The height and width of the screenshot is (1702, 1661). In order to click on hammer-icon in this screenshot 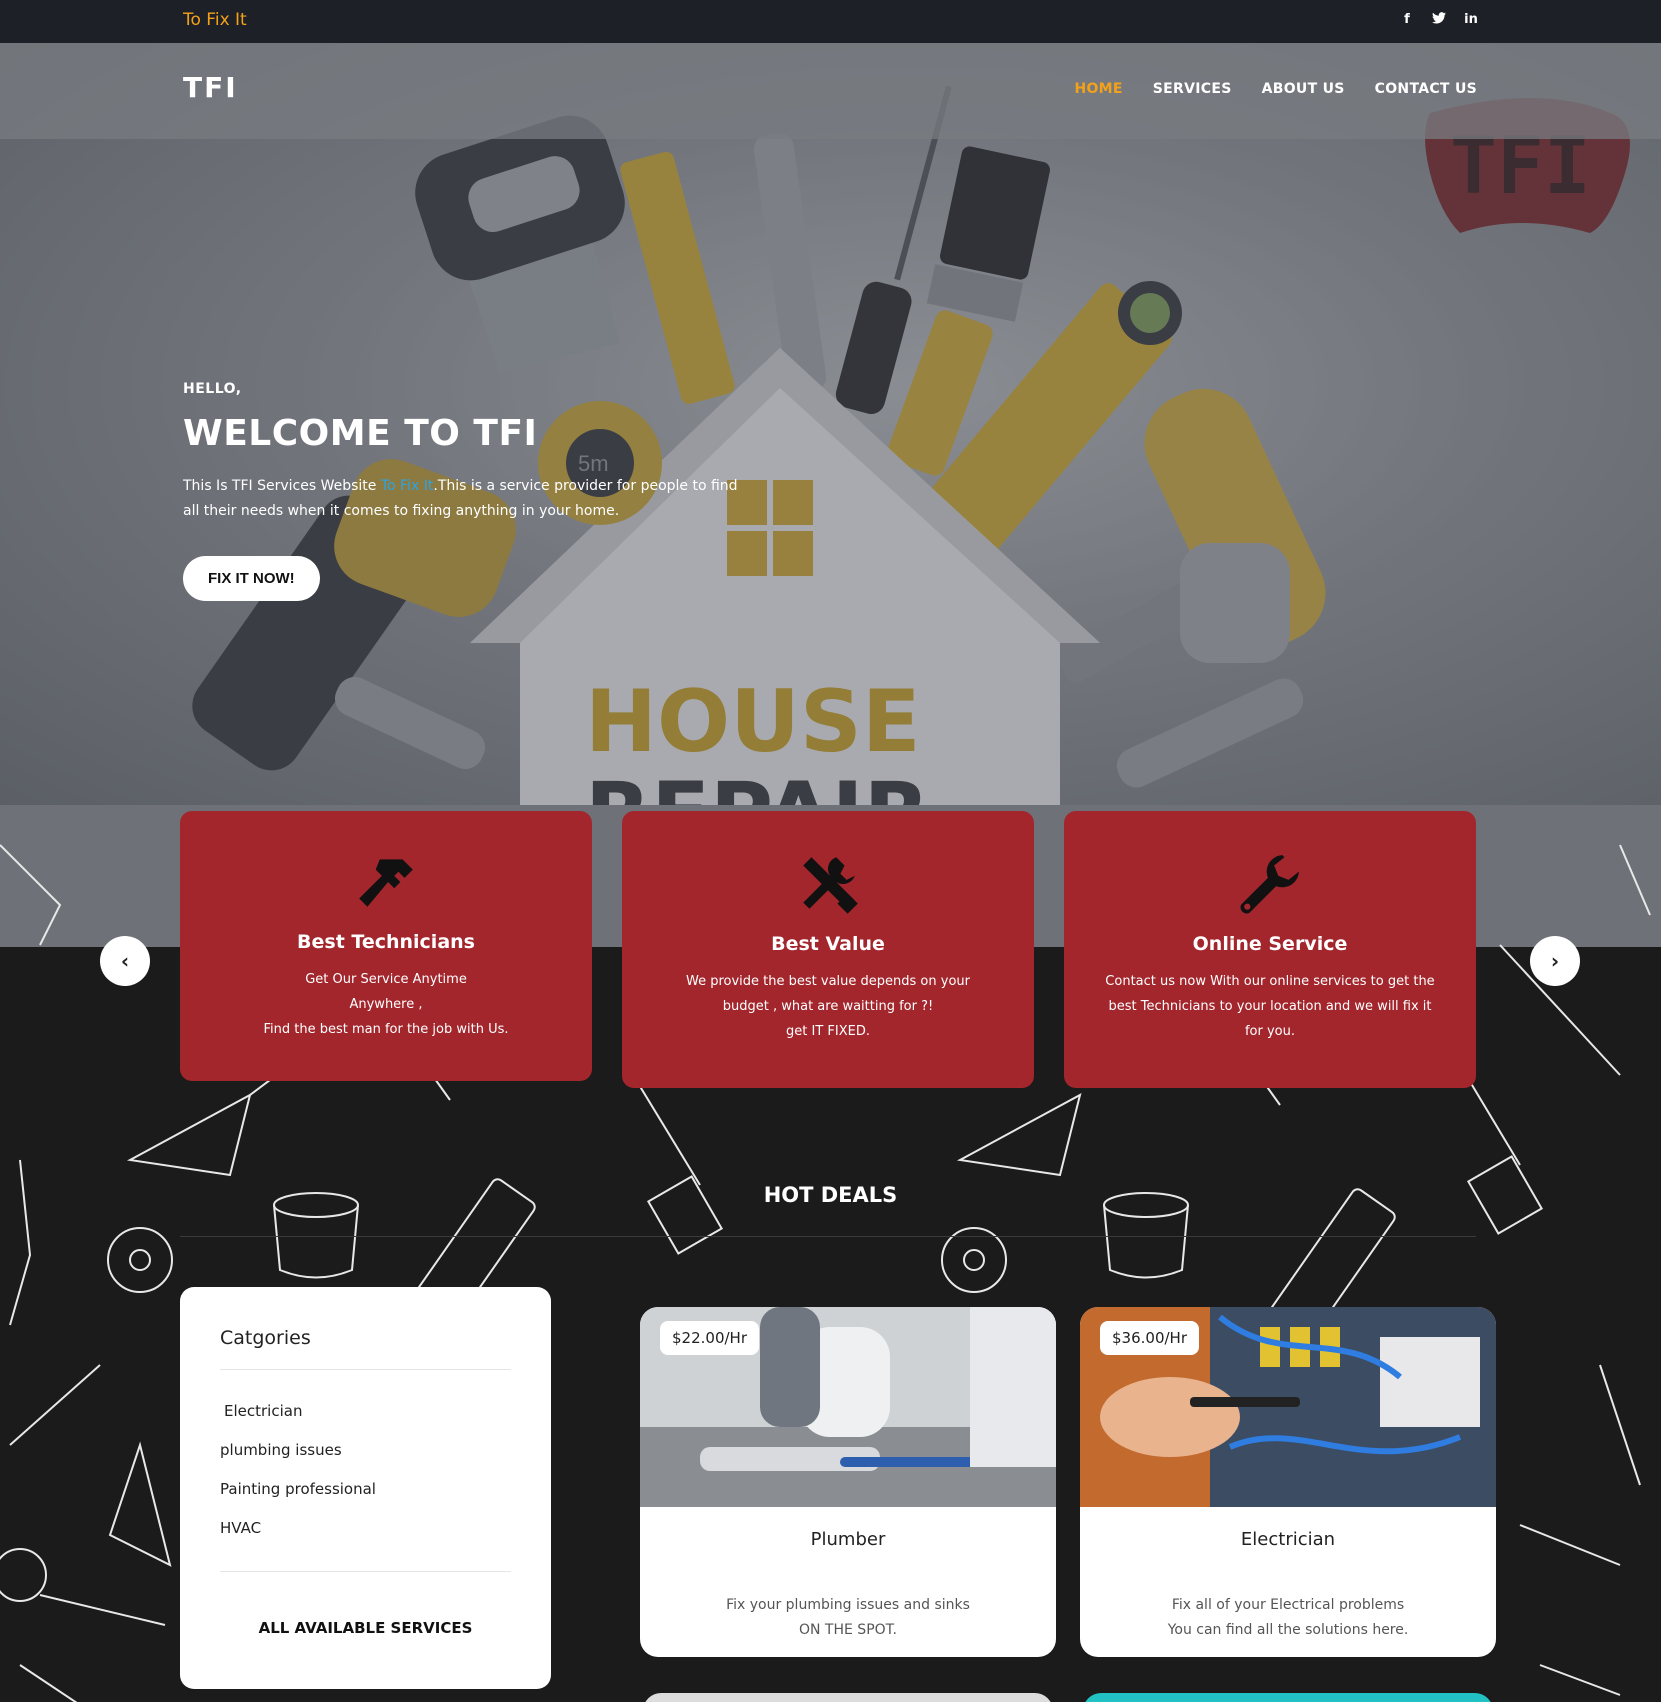, I will do `click(386, 883)`.